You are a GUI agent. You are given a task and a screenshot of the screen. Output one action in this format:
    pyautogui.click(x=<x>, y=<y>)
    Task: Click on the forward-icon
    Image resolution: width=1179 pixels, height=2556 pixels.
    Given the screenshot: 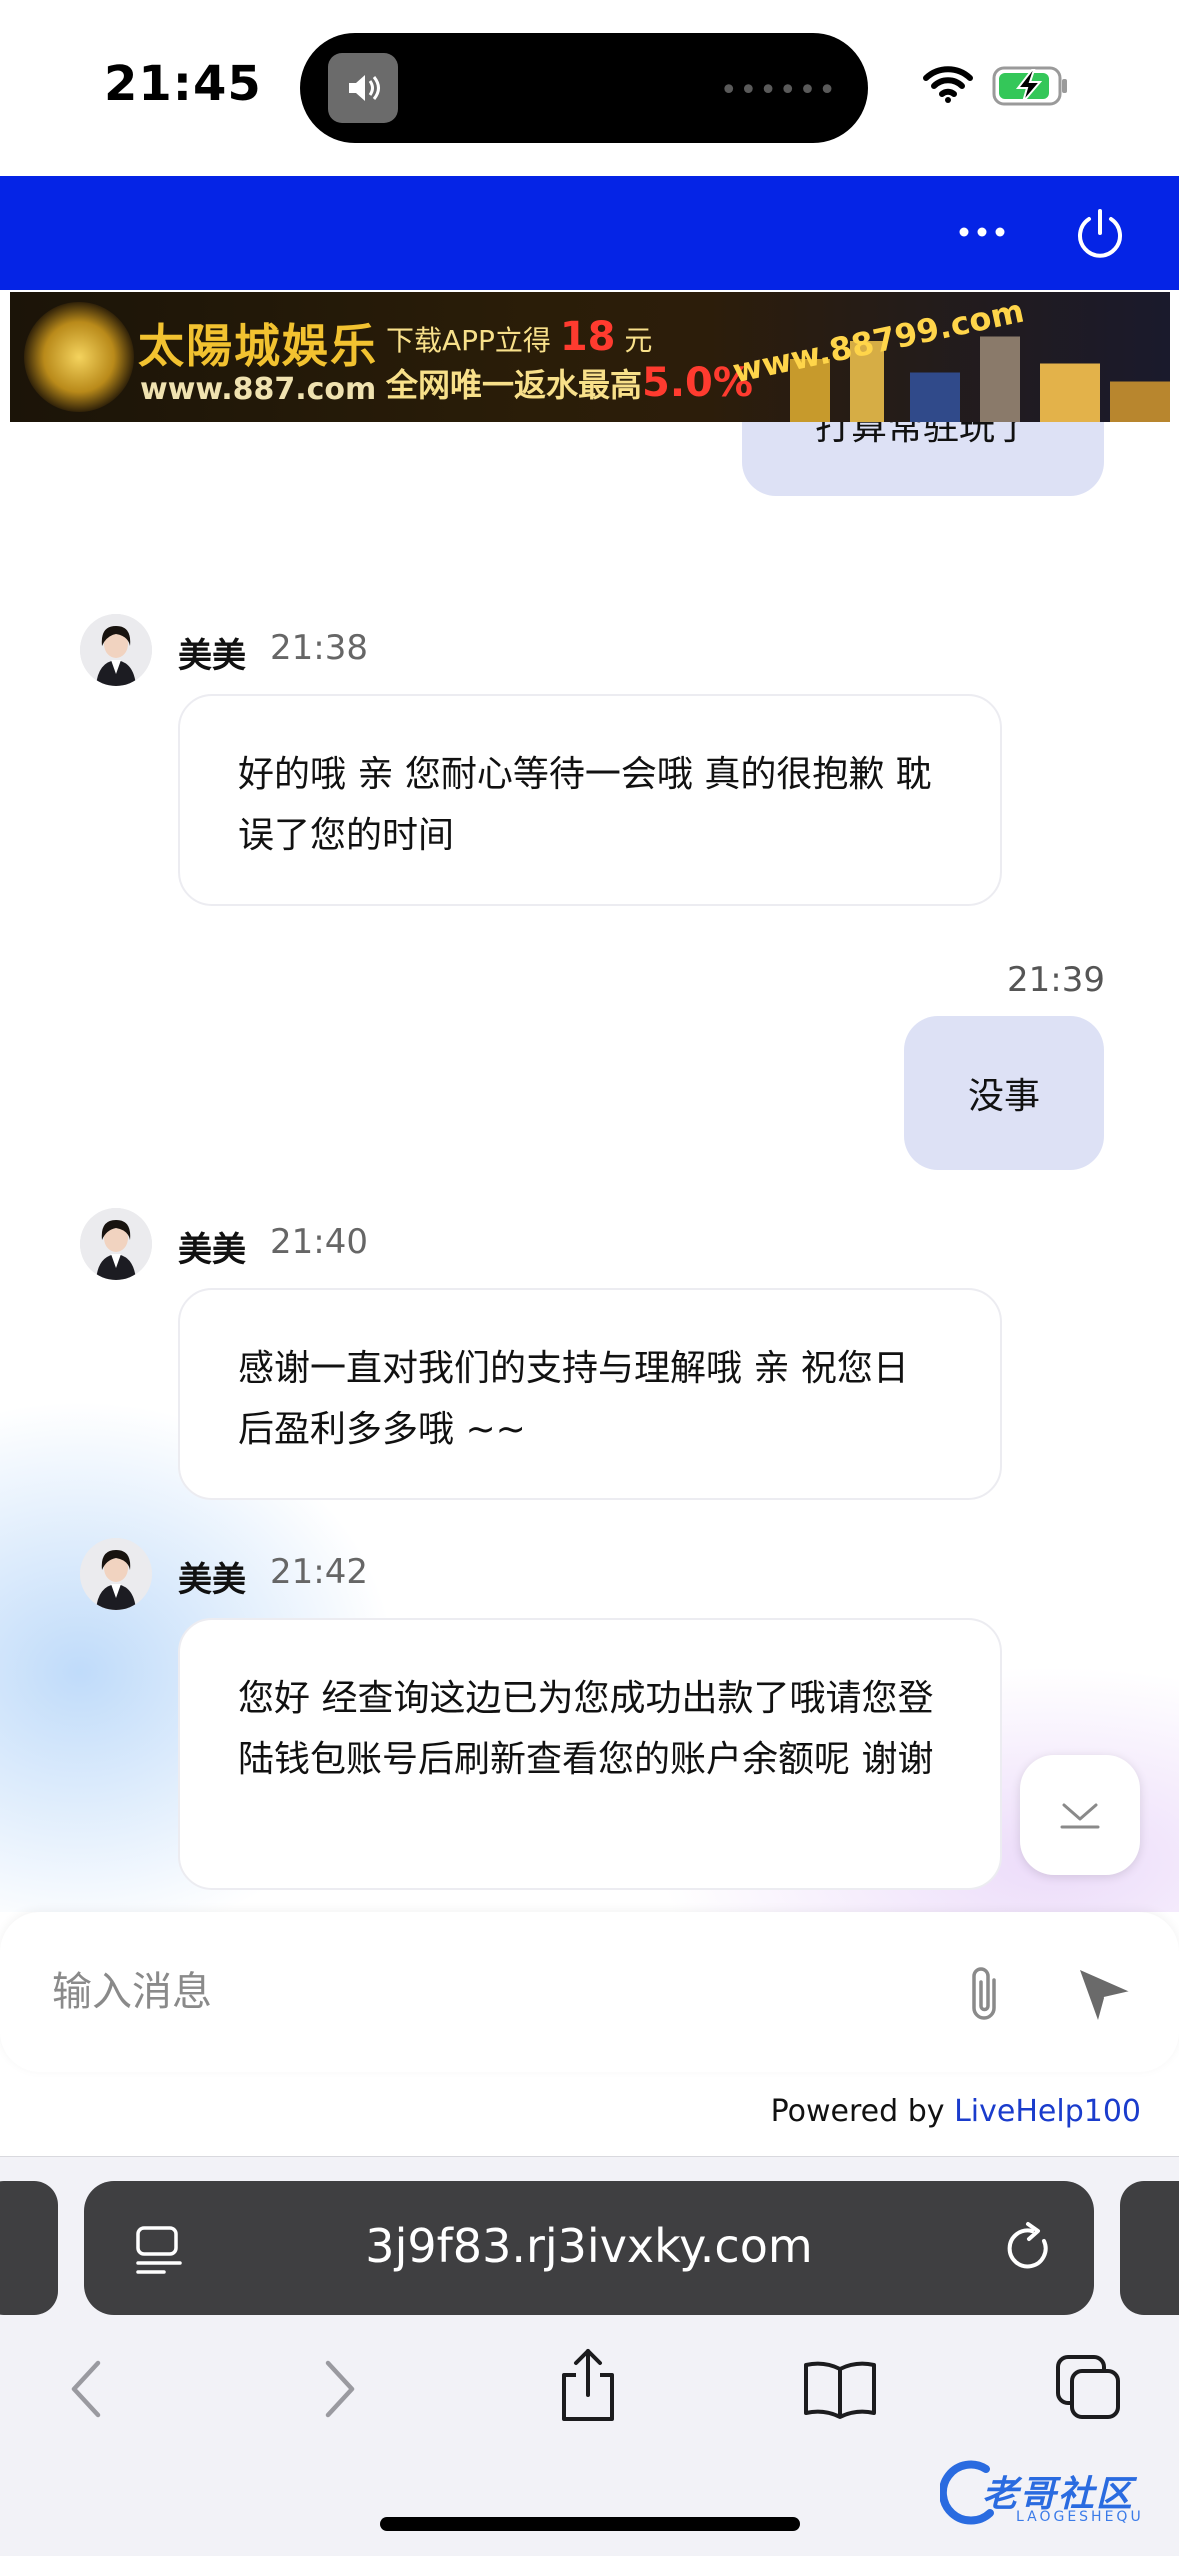 What is the action you would take?
    pyautogui.click(x=340, y=2389)
    